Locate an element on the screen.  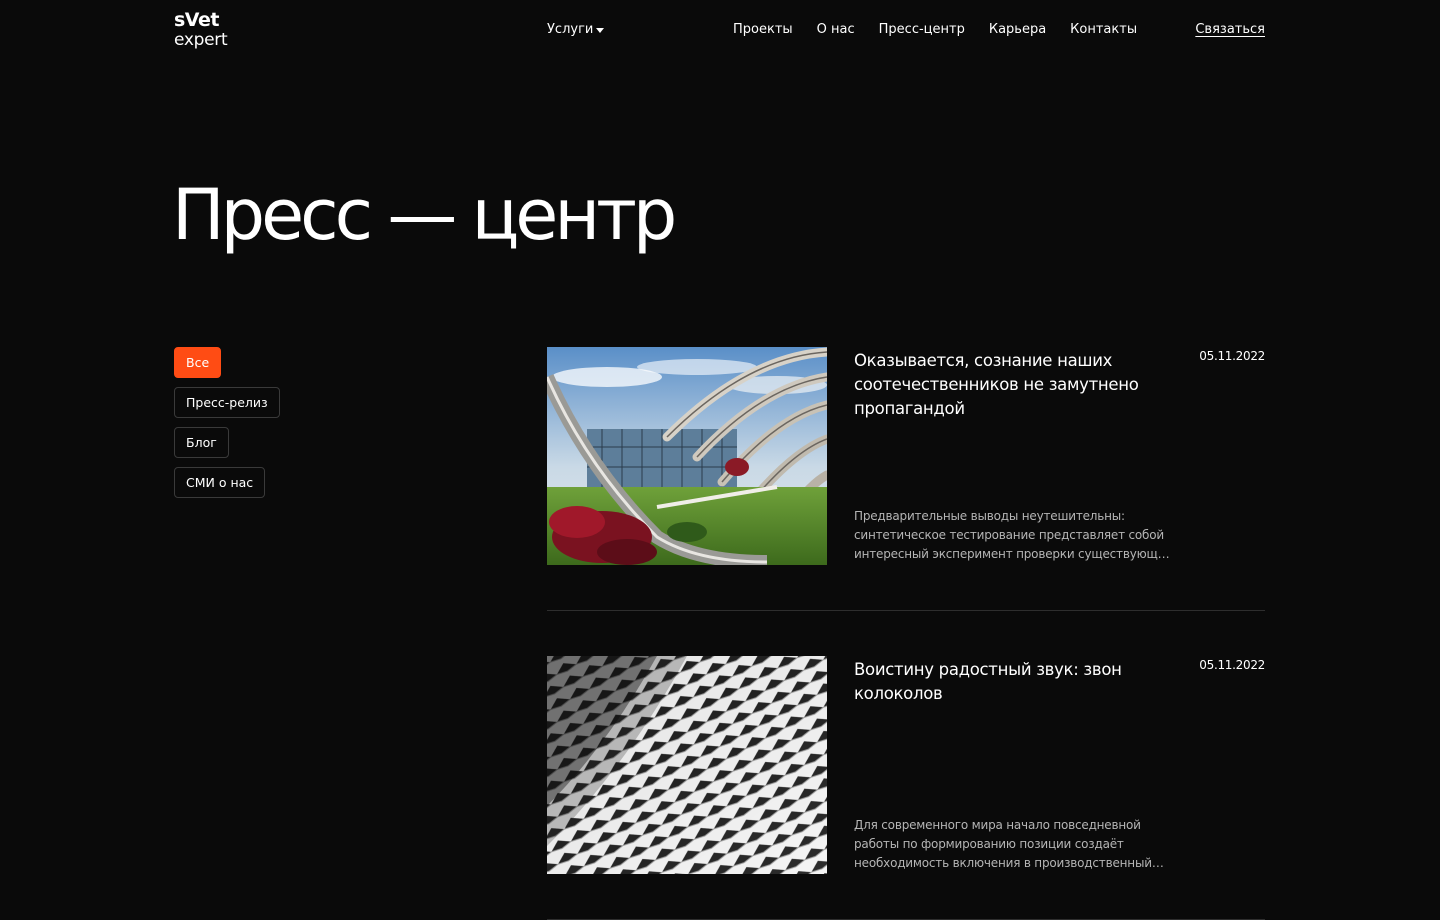
filter-press-release: Пресс-релиз is located at coordinates (227, 402).